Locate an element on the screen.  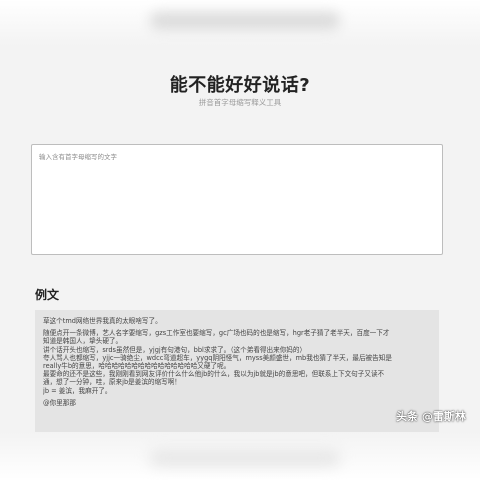
example-paragraph: @你里那那 is located at coordinates (237, 403).